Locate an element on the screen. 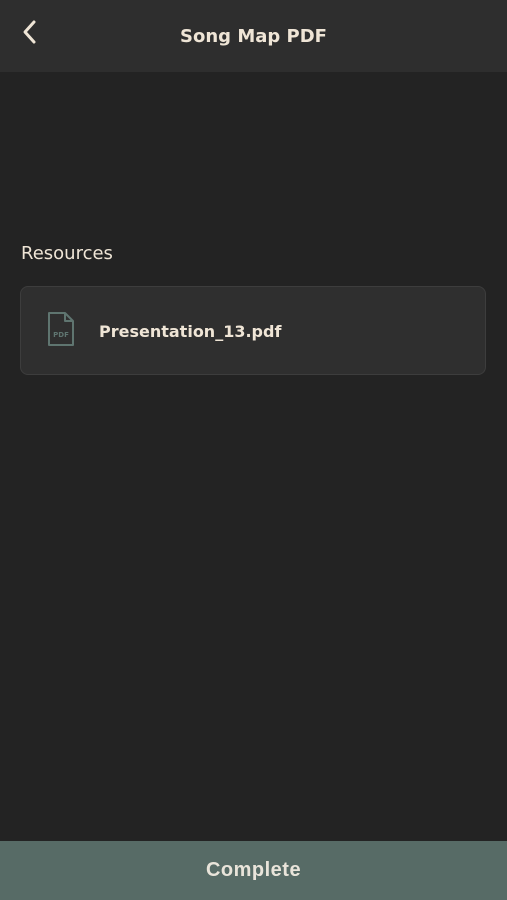  page-title: Song Map PDF is located at coordinates (253, 36).